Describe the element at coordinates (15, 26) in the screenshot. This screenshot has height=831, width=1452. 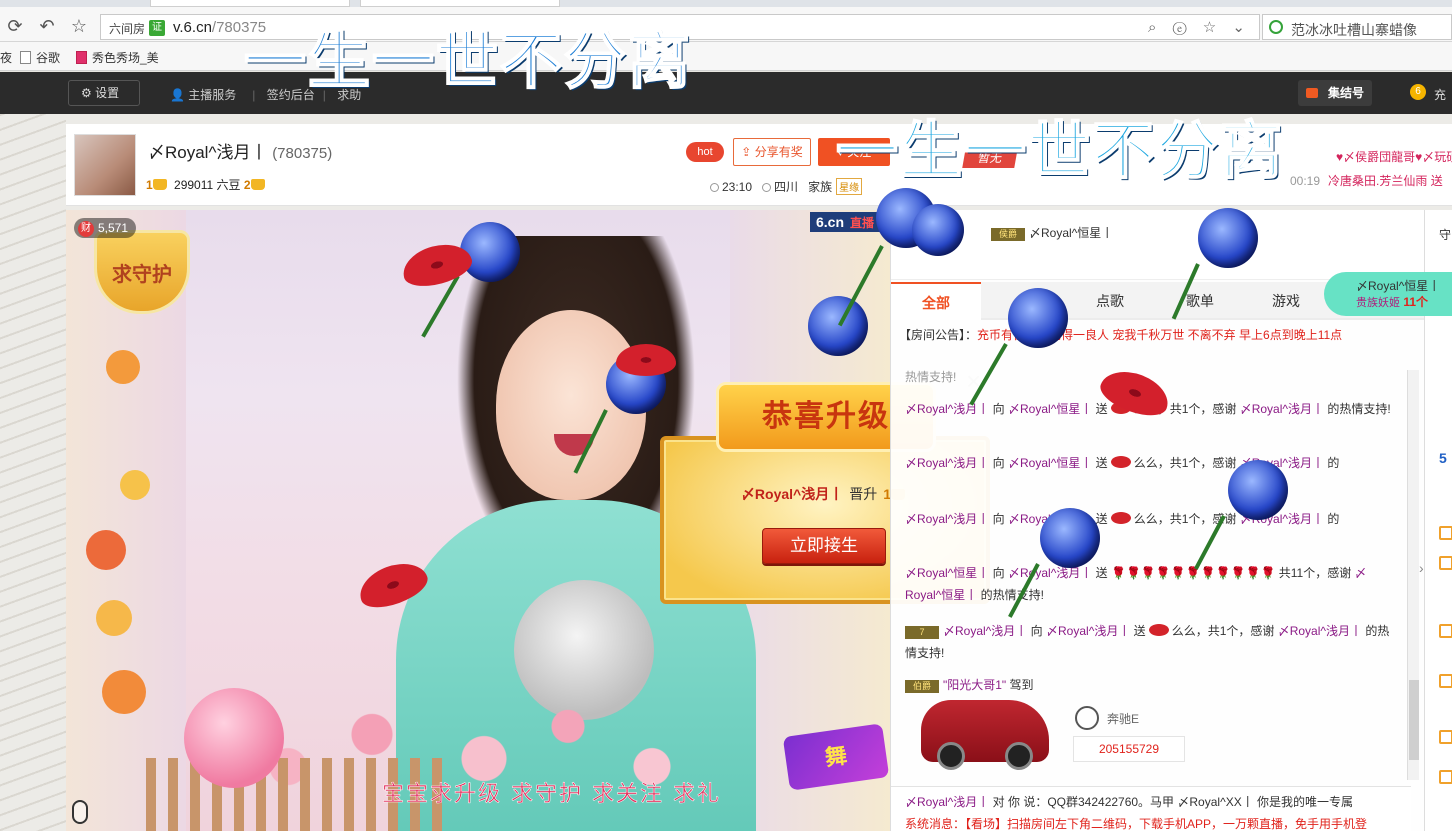
I see `reload-icon: ⟳` at that location.